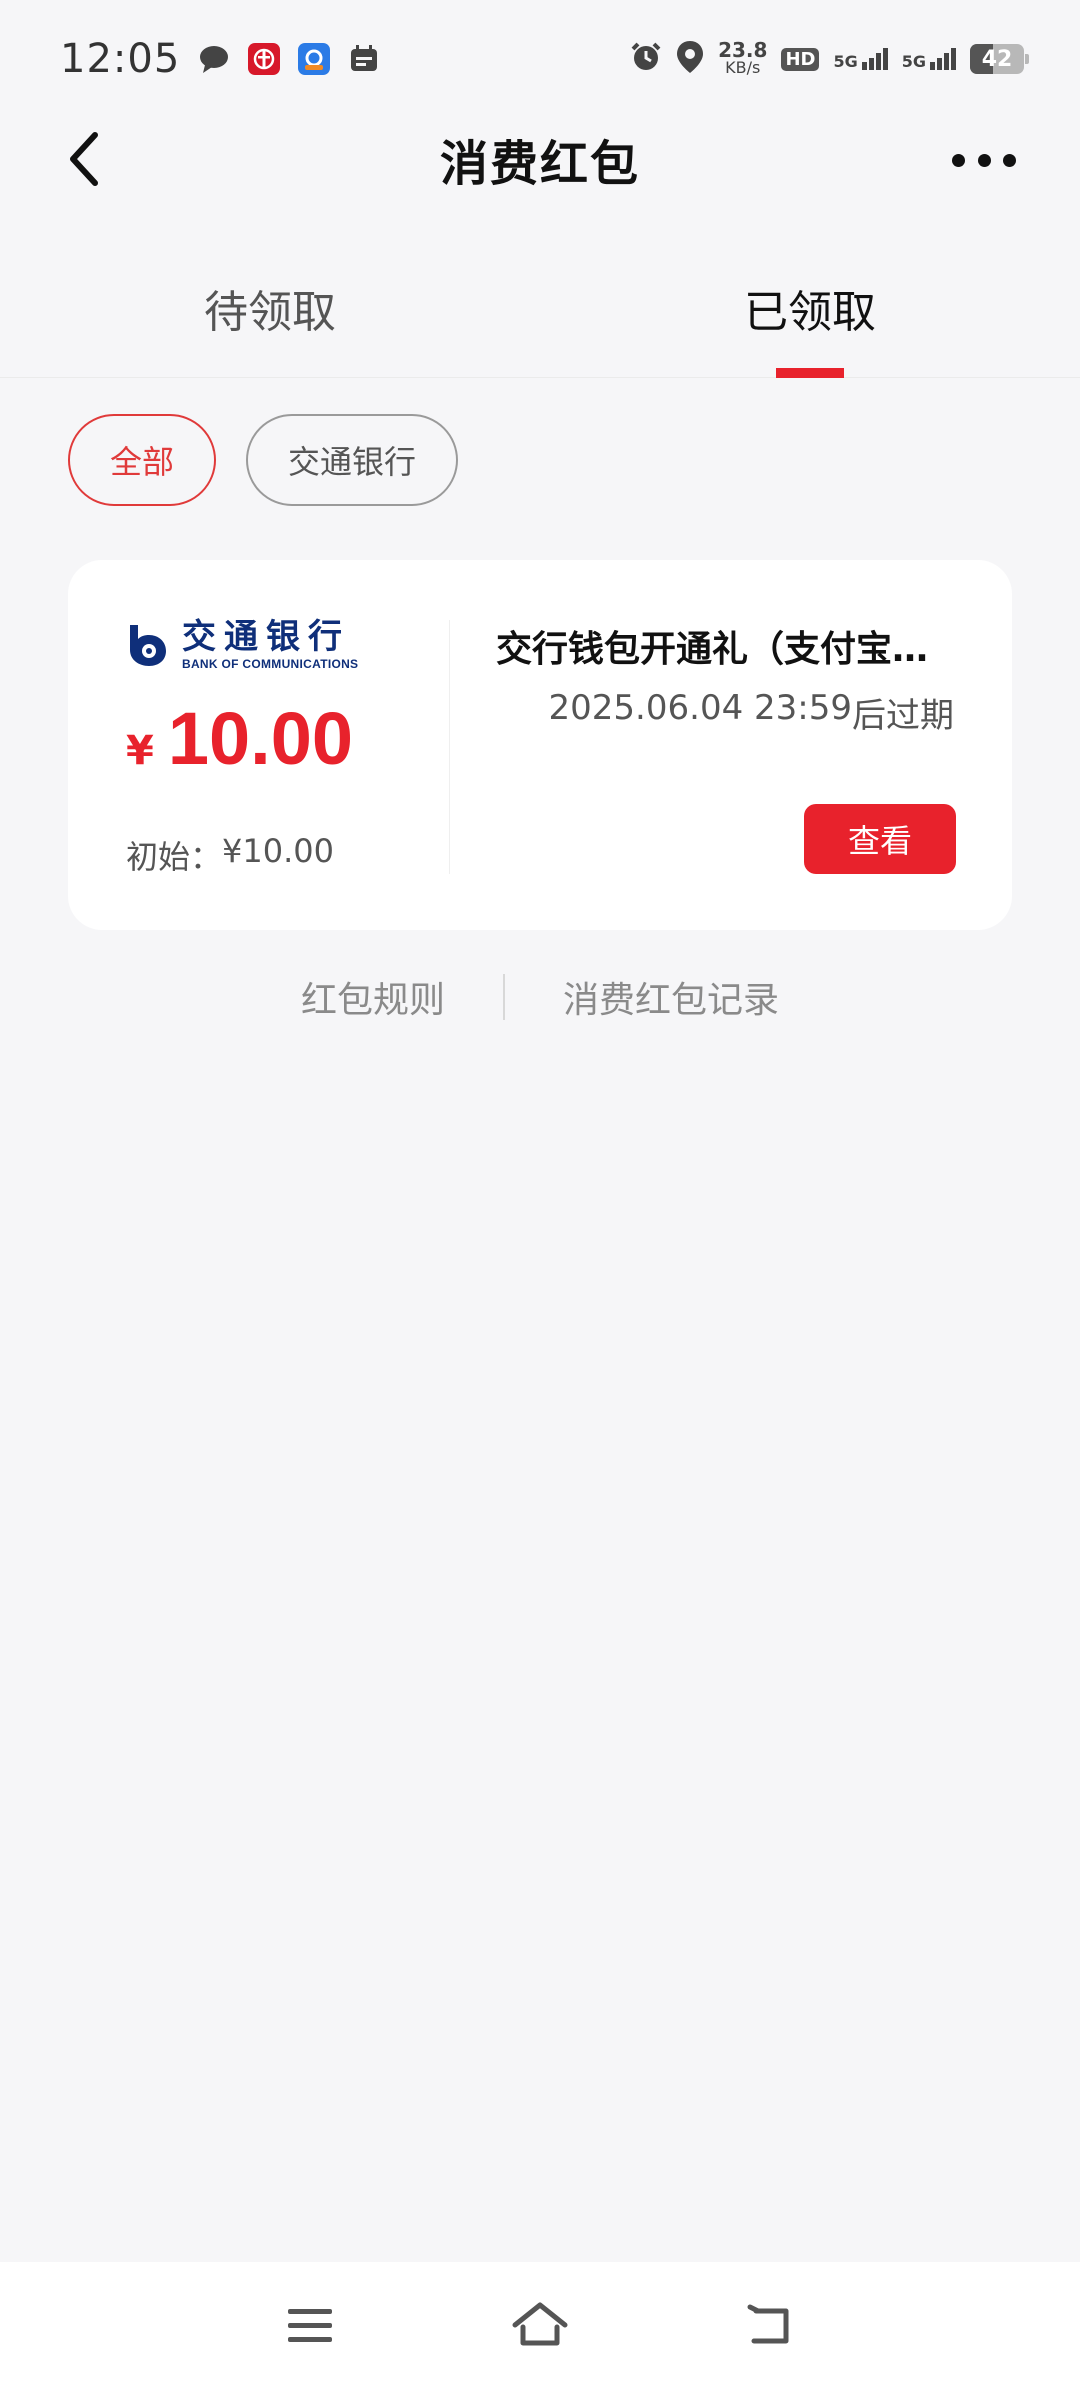  I want to click on initial-amount: ¥10.00, so click(278, 851).